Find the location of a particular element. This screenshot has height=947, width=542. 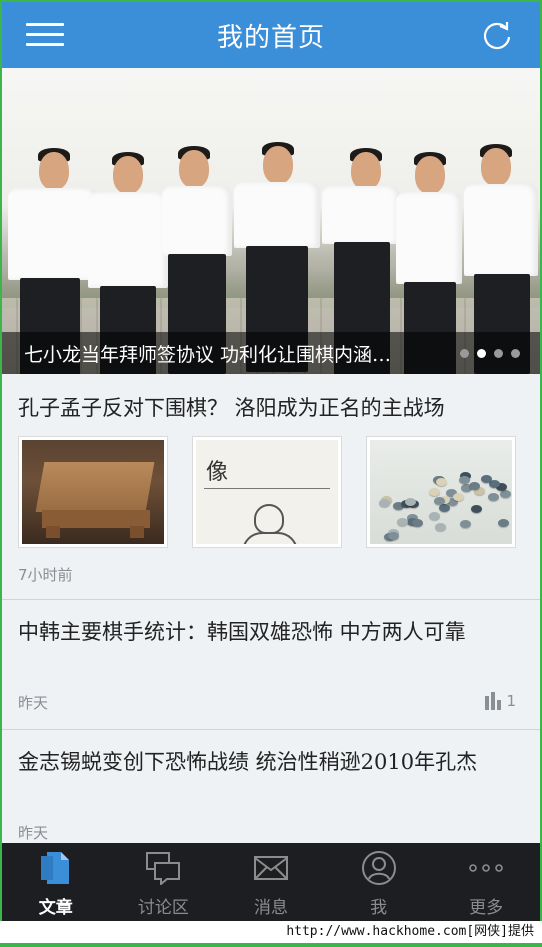

more-dots-icon is located at coordinates (486, 868).